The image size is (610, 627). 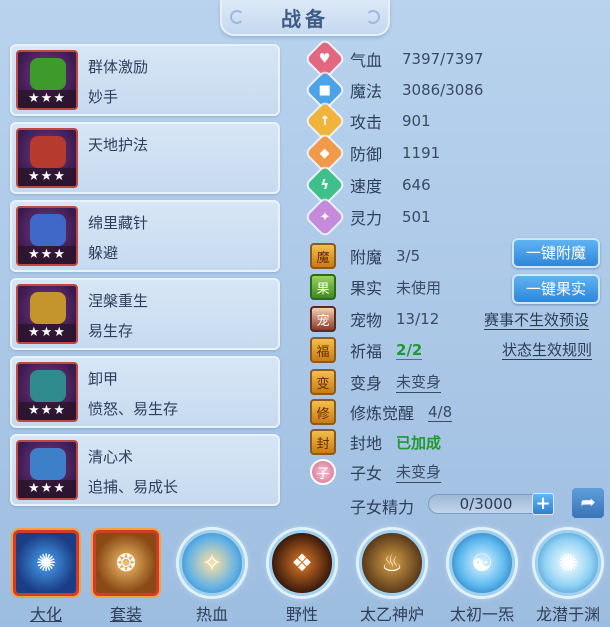 I want to click on rexue-icon: ✧, so click(x=212, y=563).